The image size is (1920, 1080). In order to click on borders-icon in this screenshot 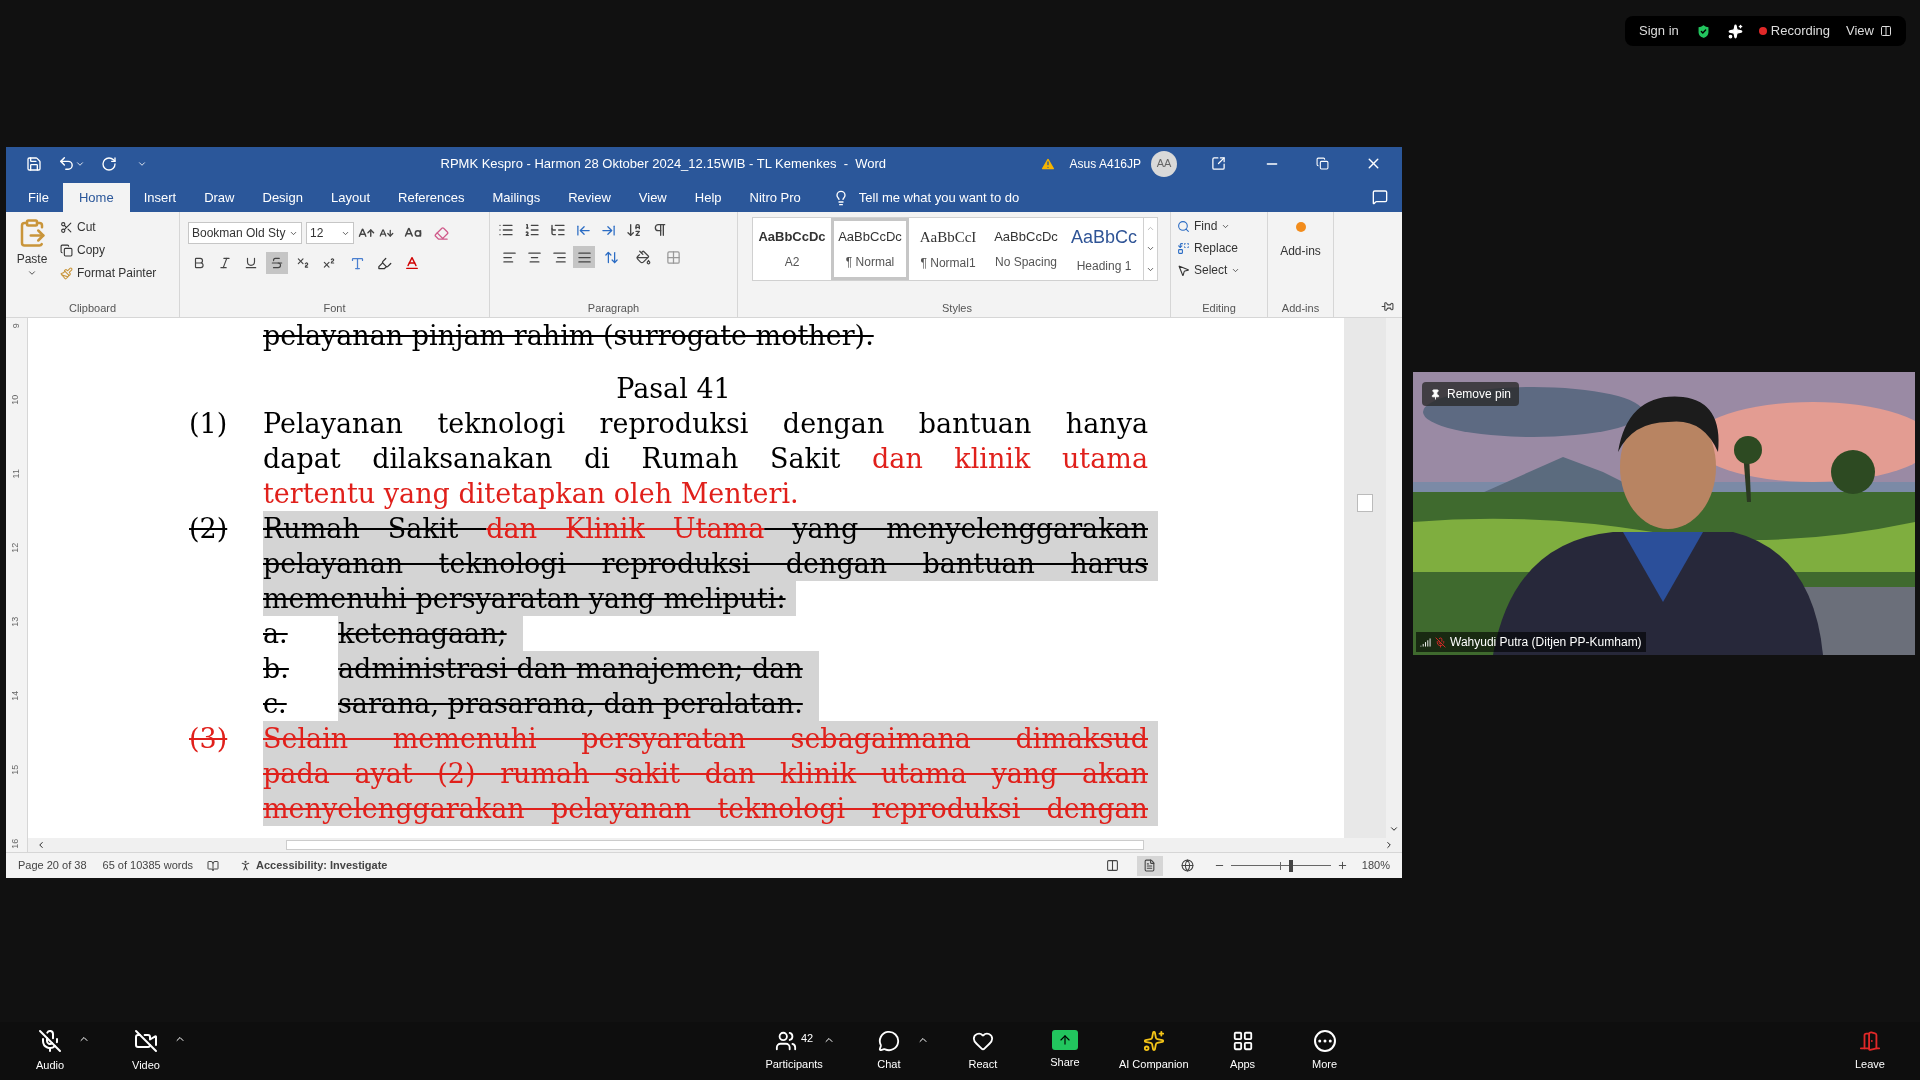, I will do `click(673, 257)`.